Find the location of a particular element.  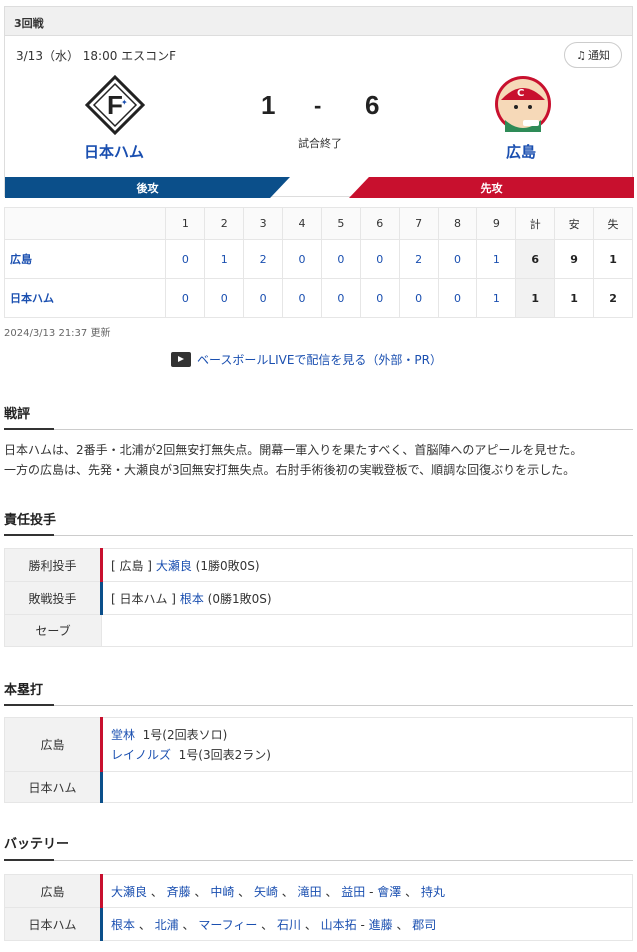

homeruns-home-value is located at coordinates (366, 787).